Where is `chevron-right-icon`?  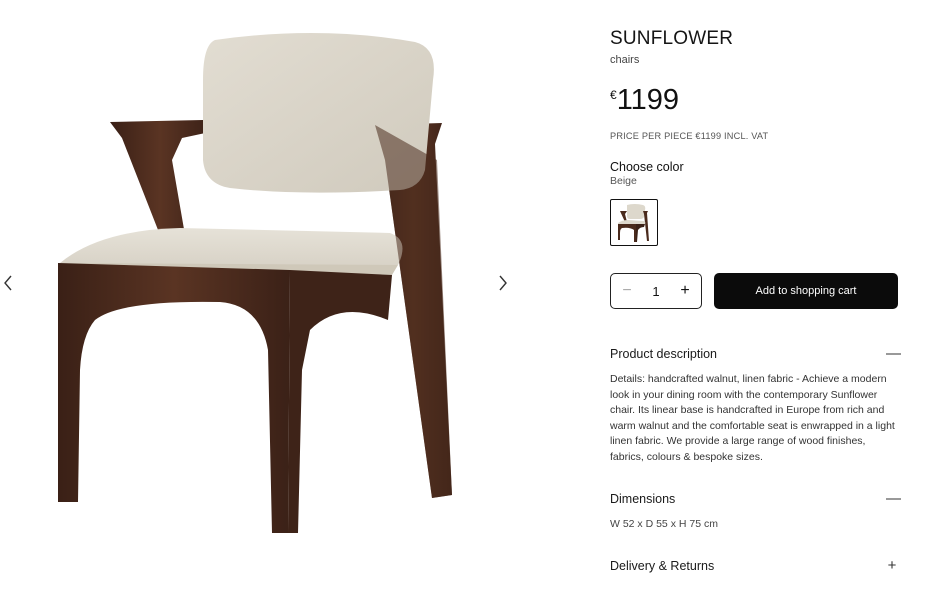
chevron-right-icon is located at coordinates (503, 283).